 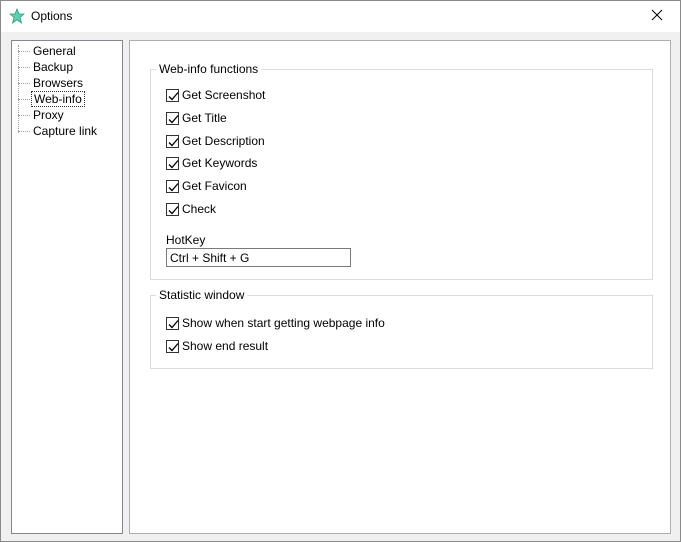 I want to click on close-button, so click(x=657, y=16).